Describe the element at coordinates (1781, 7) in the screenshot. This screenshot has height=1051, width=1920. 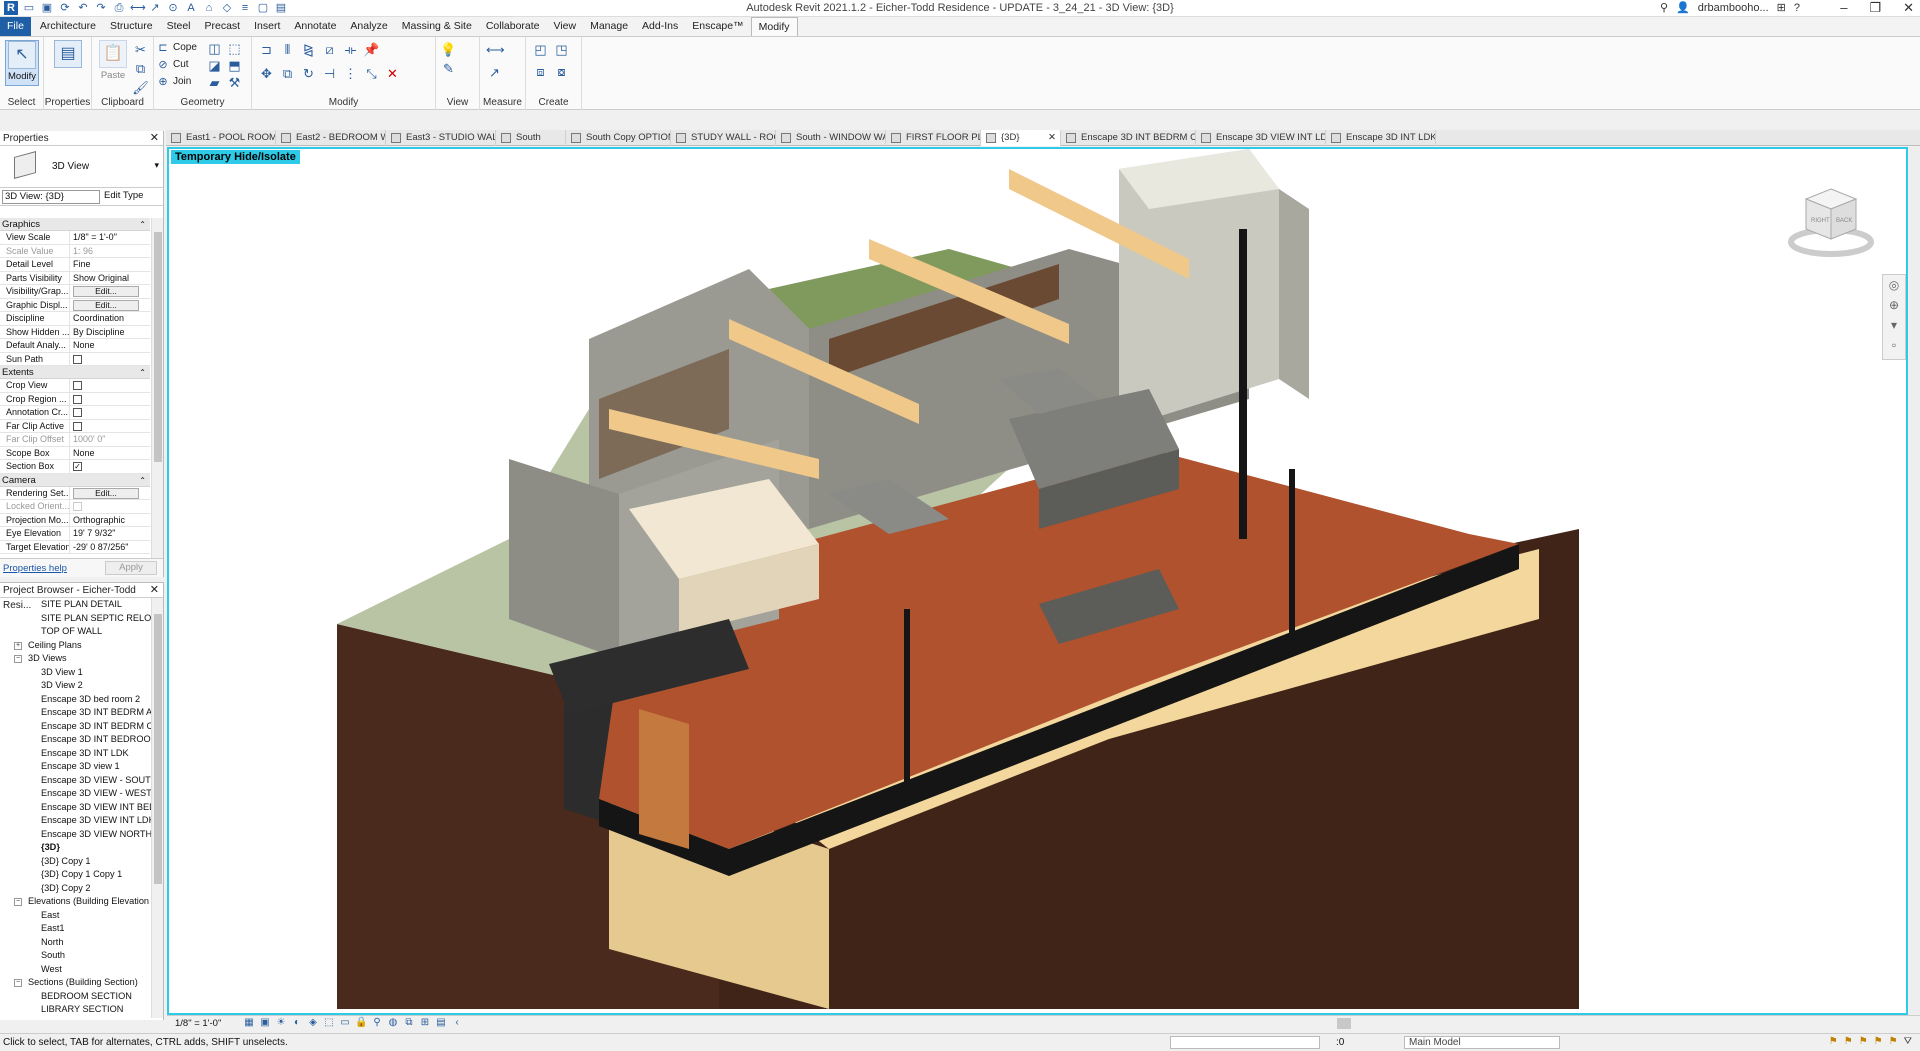
I see `cart-icon: ⊞` at that location.